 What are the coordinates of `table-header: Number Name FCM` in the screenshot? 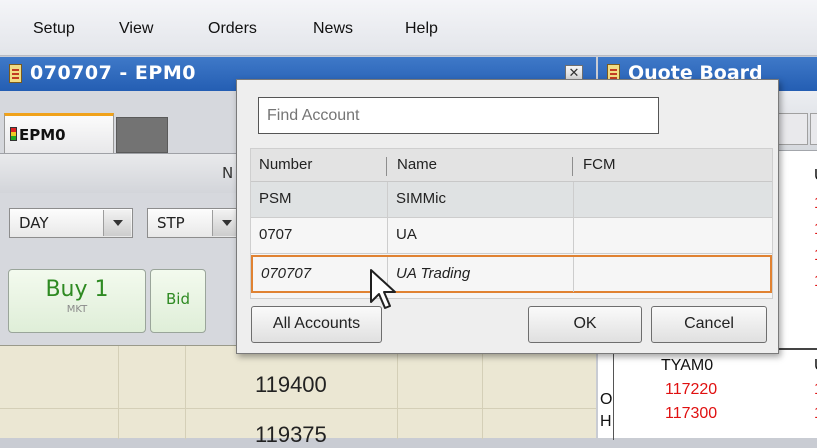 It's located at (511, 165).